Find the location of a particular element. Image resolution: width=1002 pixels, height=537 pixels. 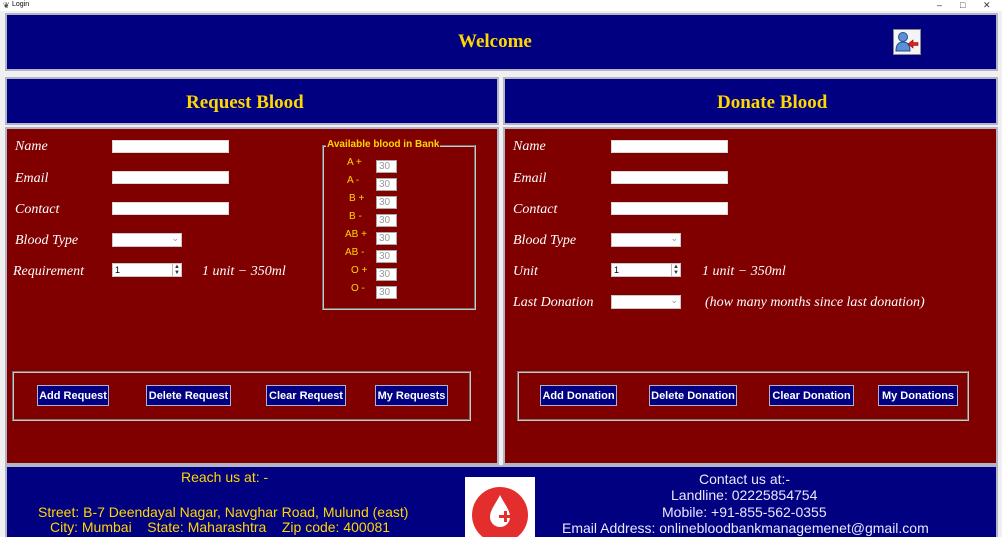

donate-blood-type-select: ⌄ is located at coordinates (646, 240).